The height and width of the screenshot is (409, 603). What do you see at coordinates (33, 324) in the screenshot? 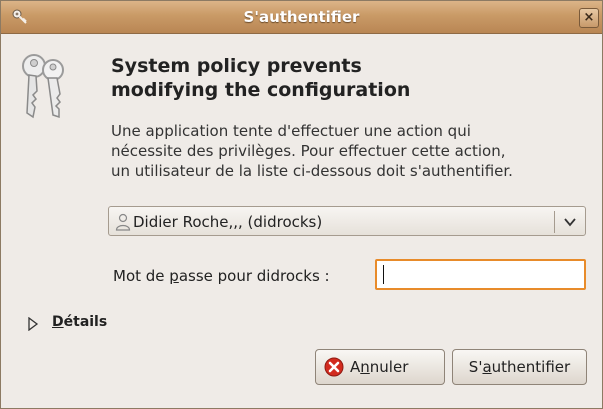
I see `expander-arrow-icon` at bounding box center [33, 324].